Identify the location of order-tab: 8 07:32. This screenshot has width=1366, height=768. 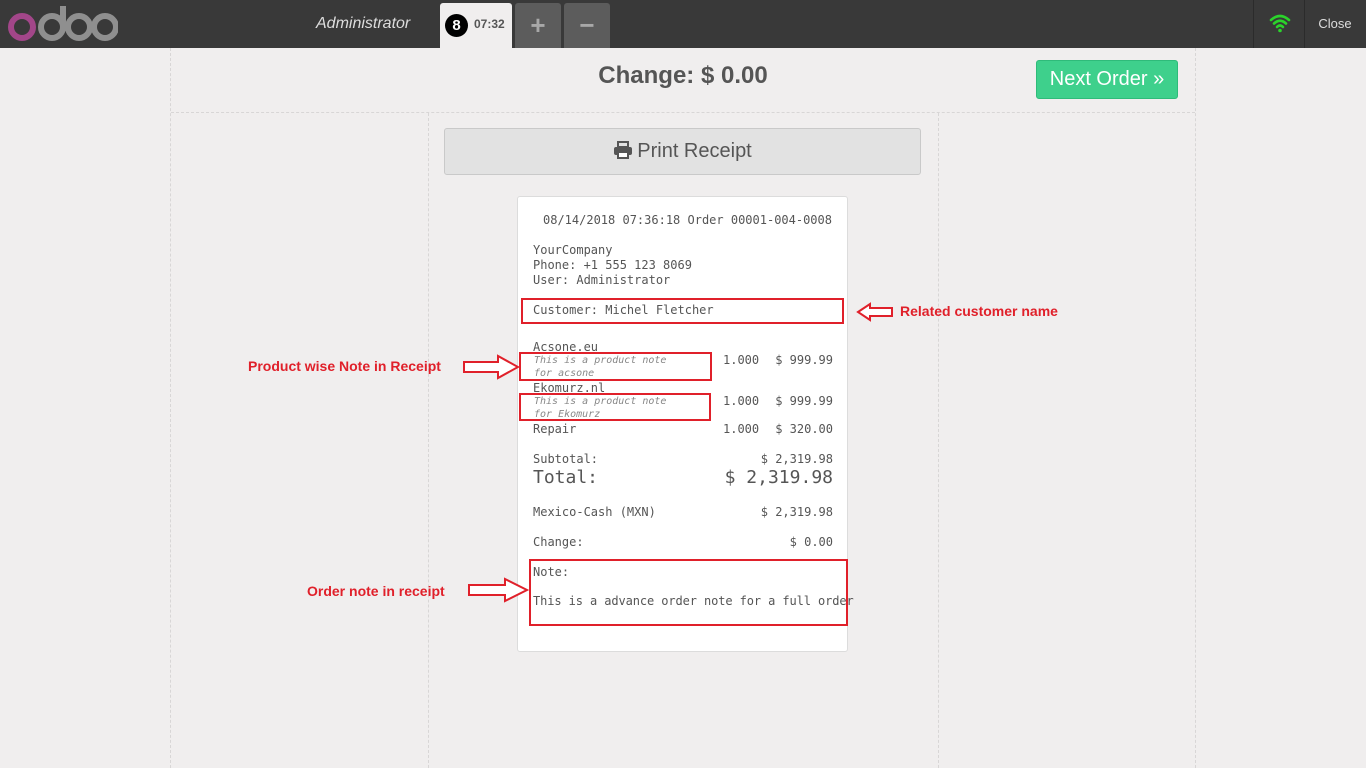
(476, 25).